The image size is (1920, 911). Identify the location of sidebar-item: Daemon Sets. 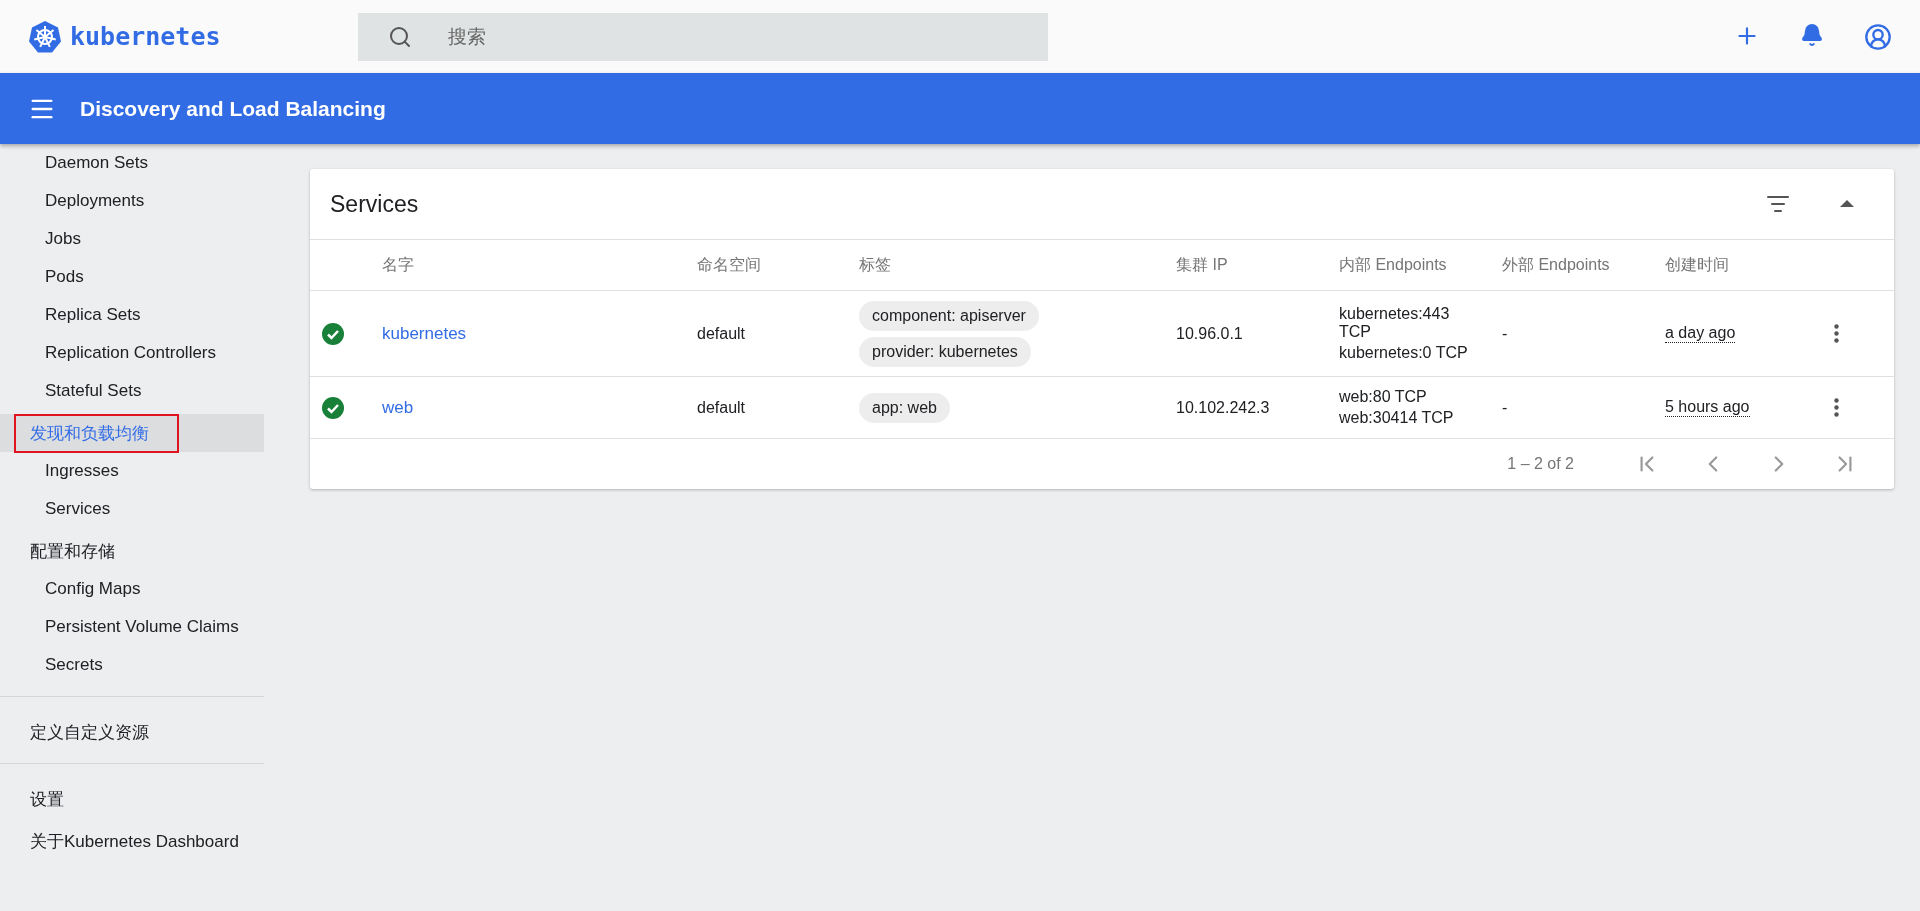
(132, 163).